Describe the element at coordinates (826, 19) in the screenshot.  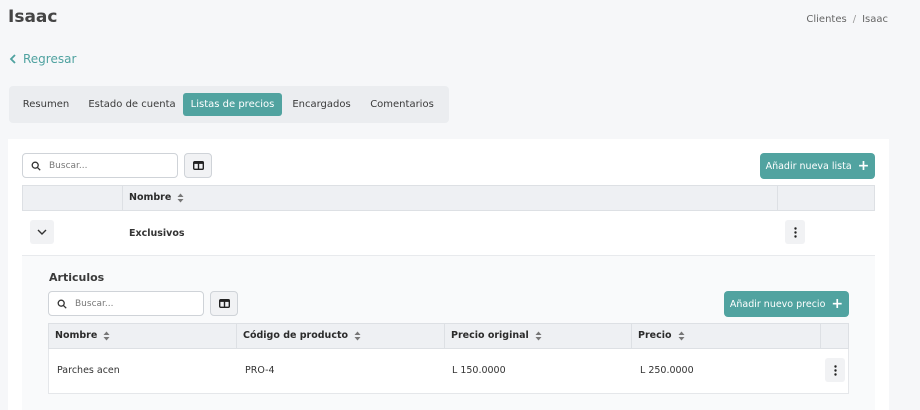
I see `breadcrumb-item-clientes: Clientes` at that location.